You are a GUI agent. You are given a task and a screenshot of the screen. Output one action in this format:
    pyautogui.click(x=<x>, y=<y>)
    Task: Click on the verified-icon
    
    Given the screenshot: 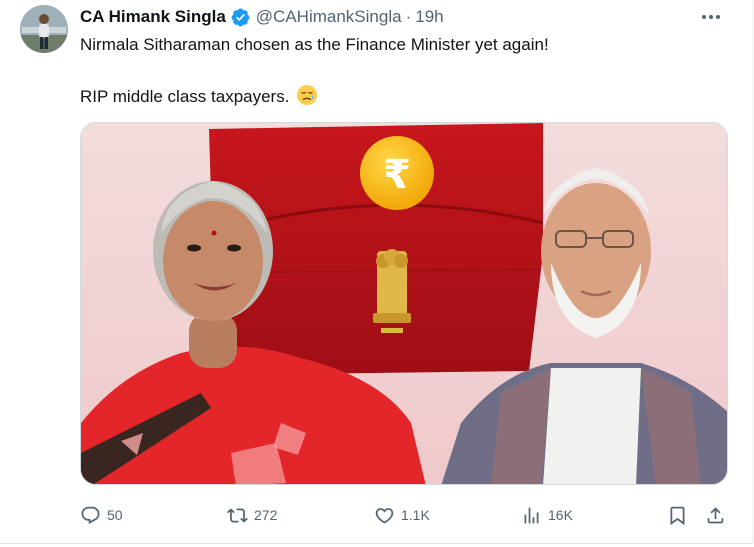 What is the action you would take?
    pyautogui.click(x=240, y=17)
    